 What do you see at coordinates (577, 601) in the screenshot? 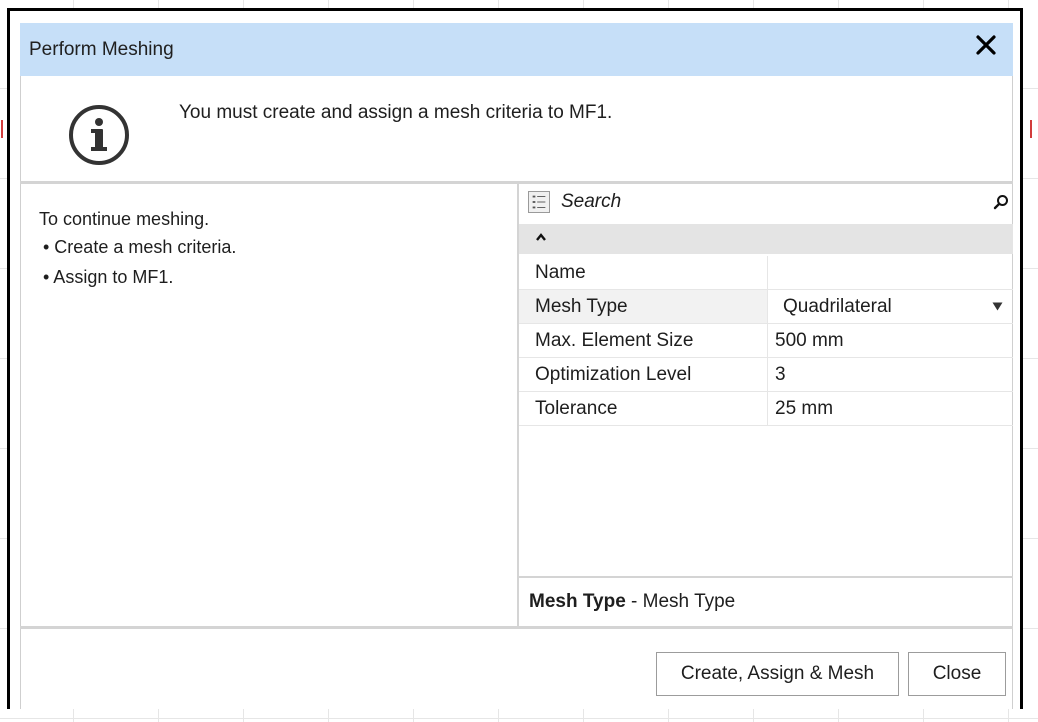
I see `property-description-label: Mesh Type` at bounding box center [577, 601].